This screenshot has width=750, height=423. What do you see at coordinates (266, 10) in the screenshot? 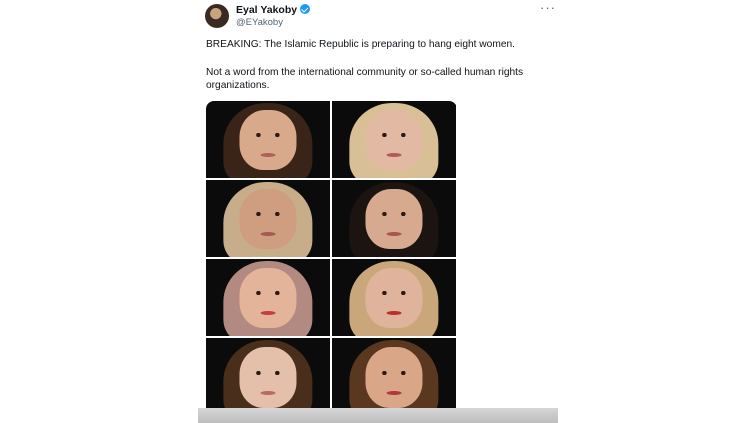
I see `author-name: Eyal Yakoby` at bounding box center [266, 10].